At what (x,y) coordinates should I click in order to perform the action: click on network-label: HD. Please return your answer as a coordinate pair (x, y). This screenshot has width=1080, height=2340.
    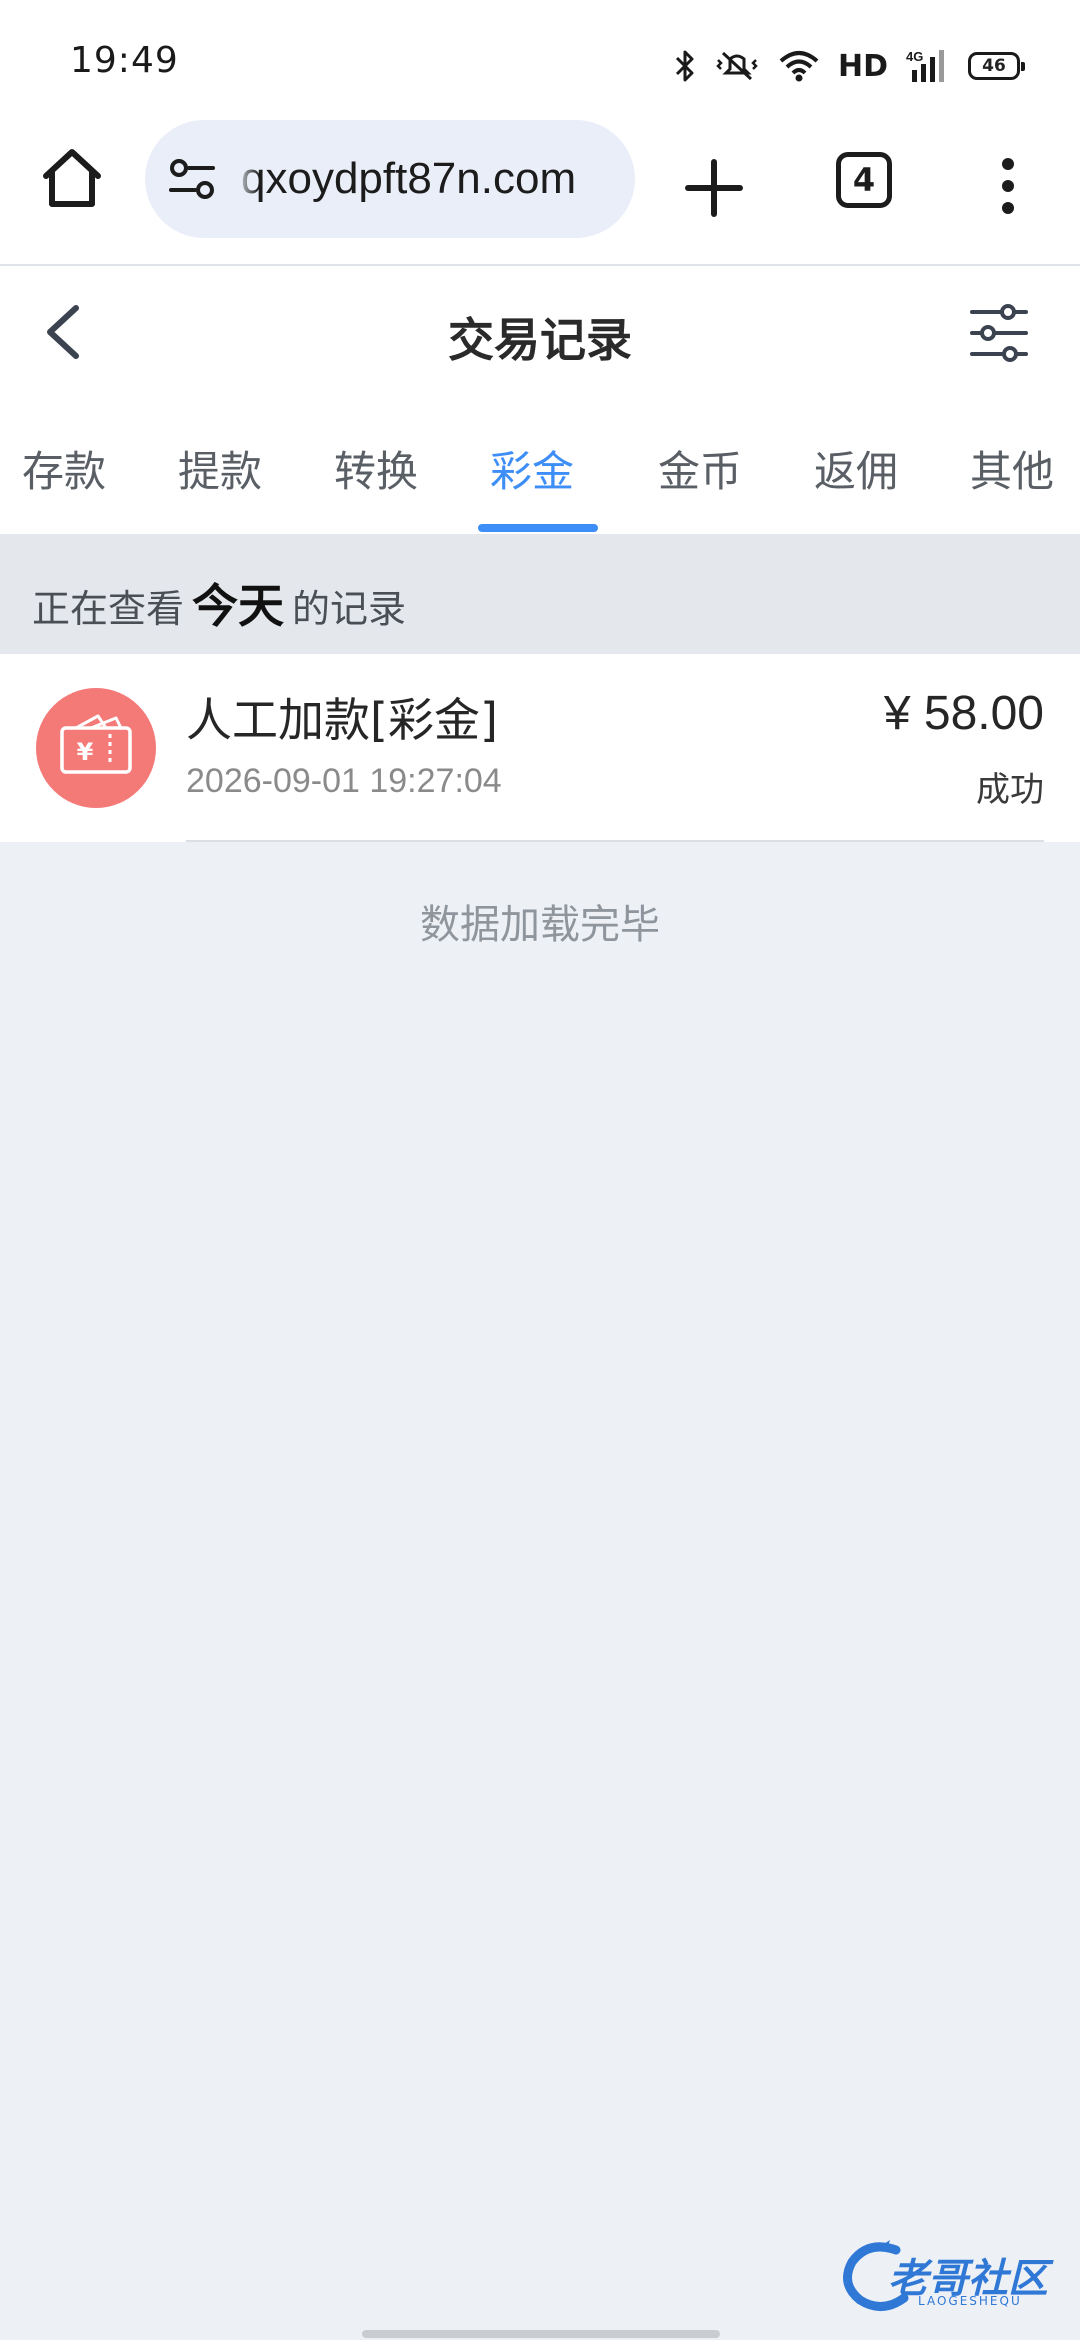
    Looking at the image, I should click on (862, 66).